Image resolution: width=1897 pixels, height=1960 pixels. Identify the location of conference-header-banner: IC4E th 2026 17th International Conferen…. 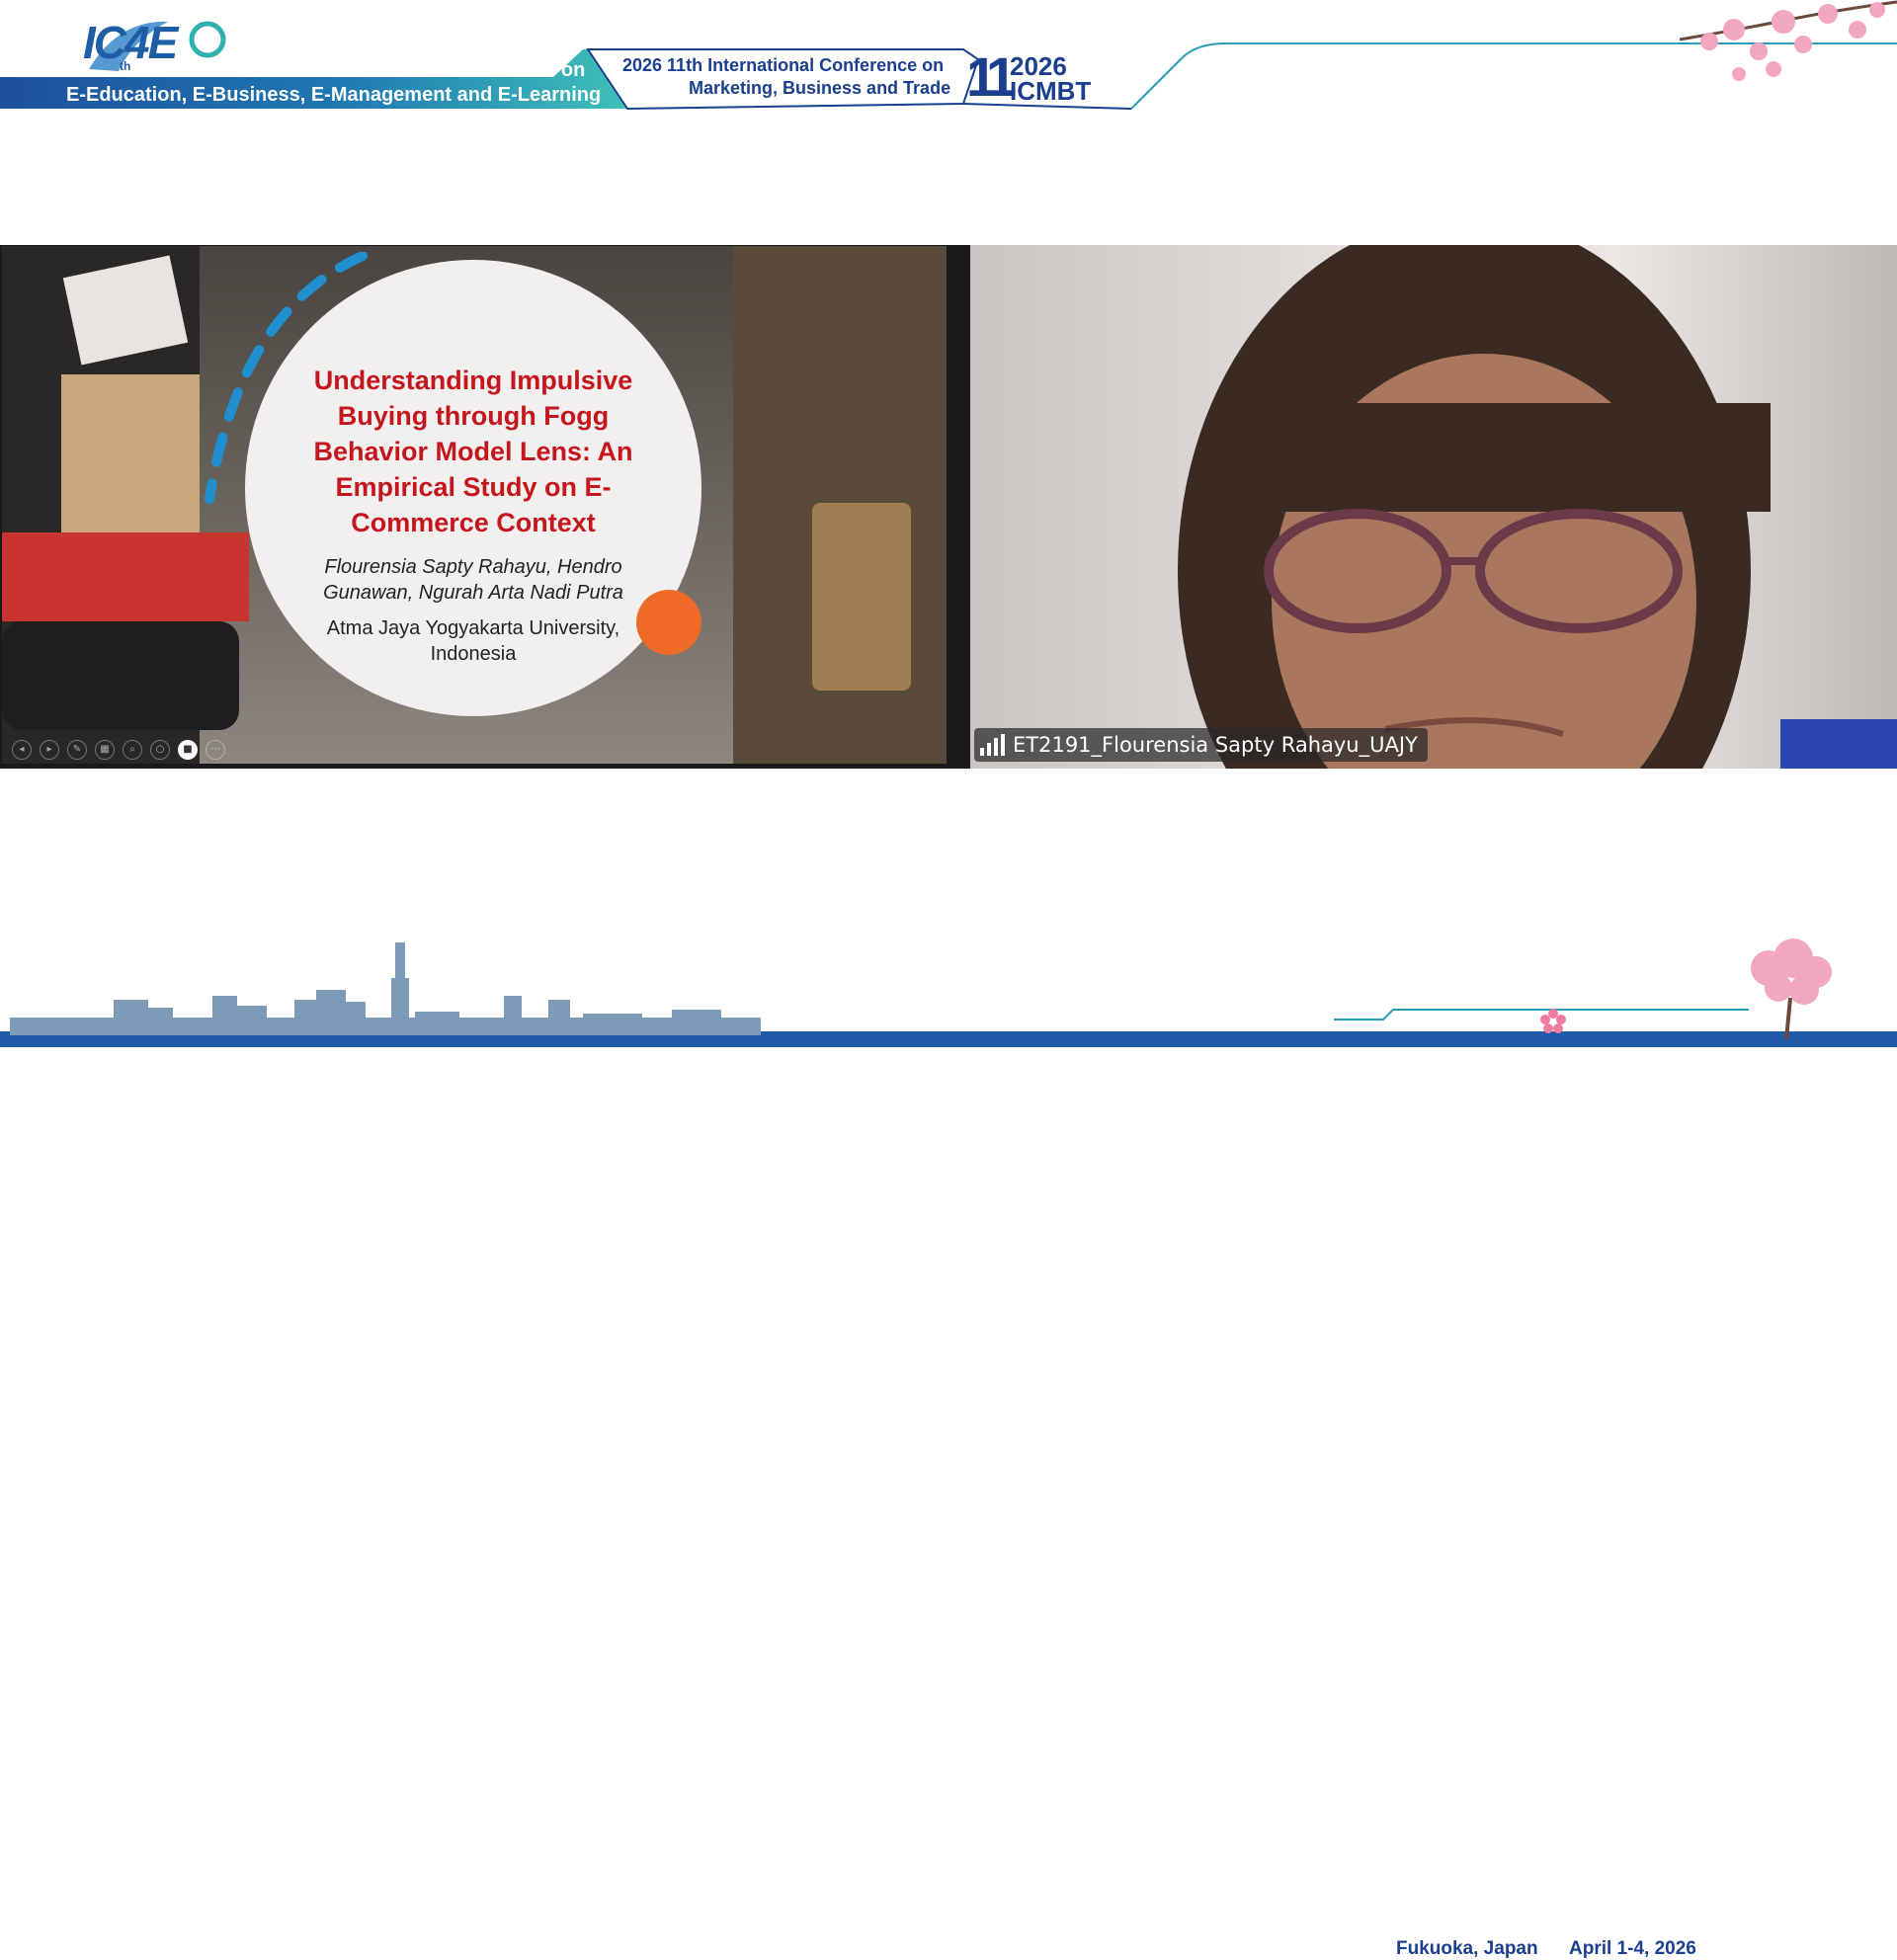
(948, 57).